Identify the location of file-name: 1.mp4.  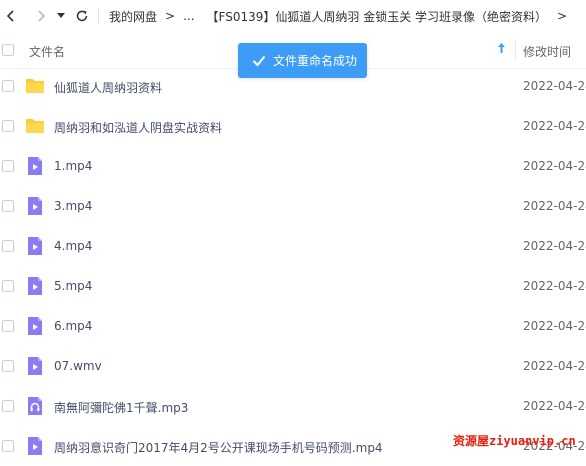
(73, 166).